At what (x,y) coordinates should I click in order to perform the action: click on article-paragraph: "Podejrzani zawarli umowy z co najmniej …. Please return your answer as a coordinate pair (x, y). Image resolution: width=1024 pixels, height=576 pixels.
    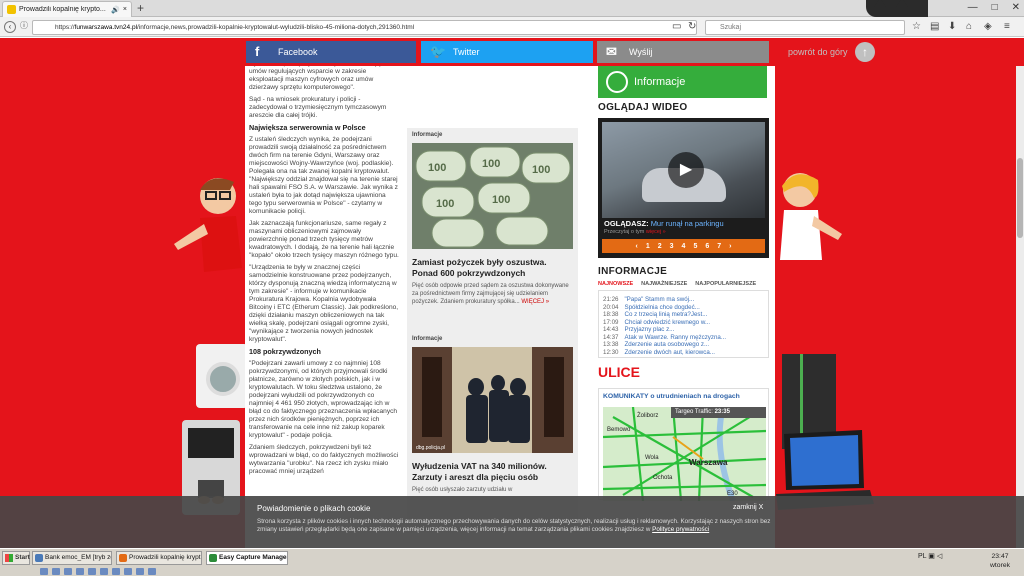
    Looking at the image, I should click on (323, 399).